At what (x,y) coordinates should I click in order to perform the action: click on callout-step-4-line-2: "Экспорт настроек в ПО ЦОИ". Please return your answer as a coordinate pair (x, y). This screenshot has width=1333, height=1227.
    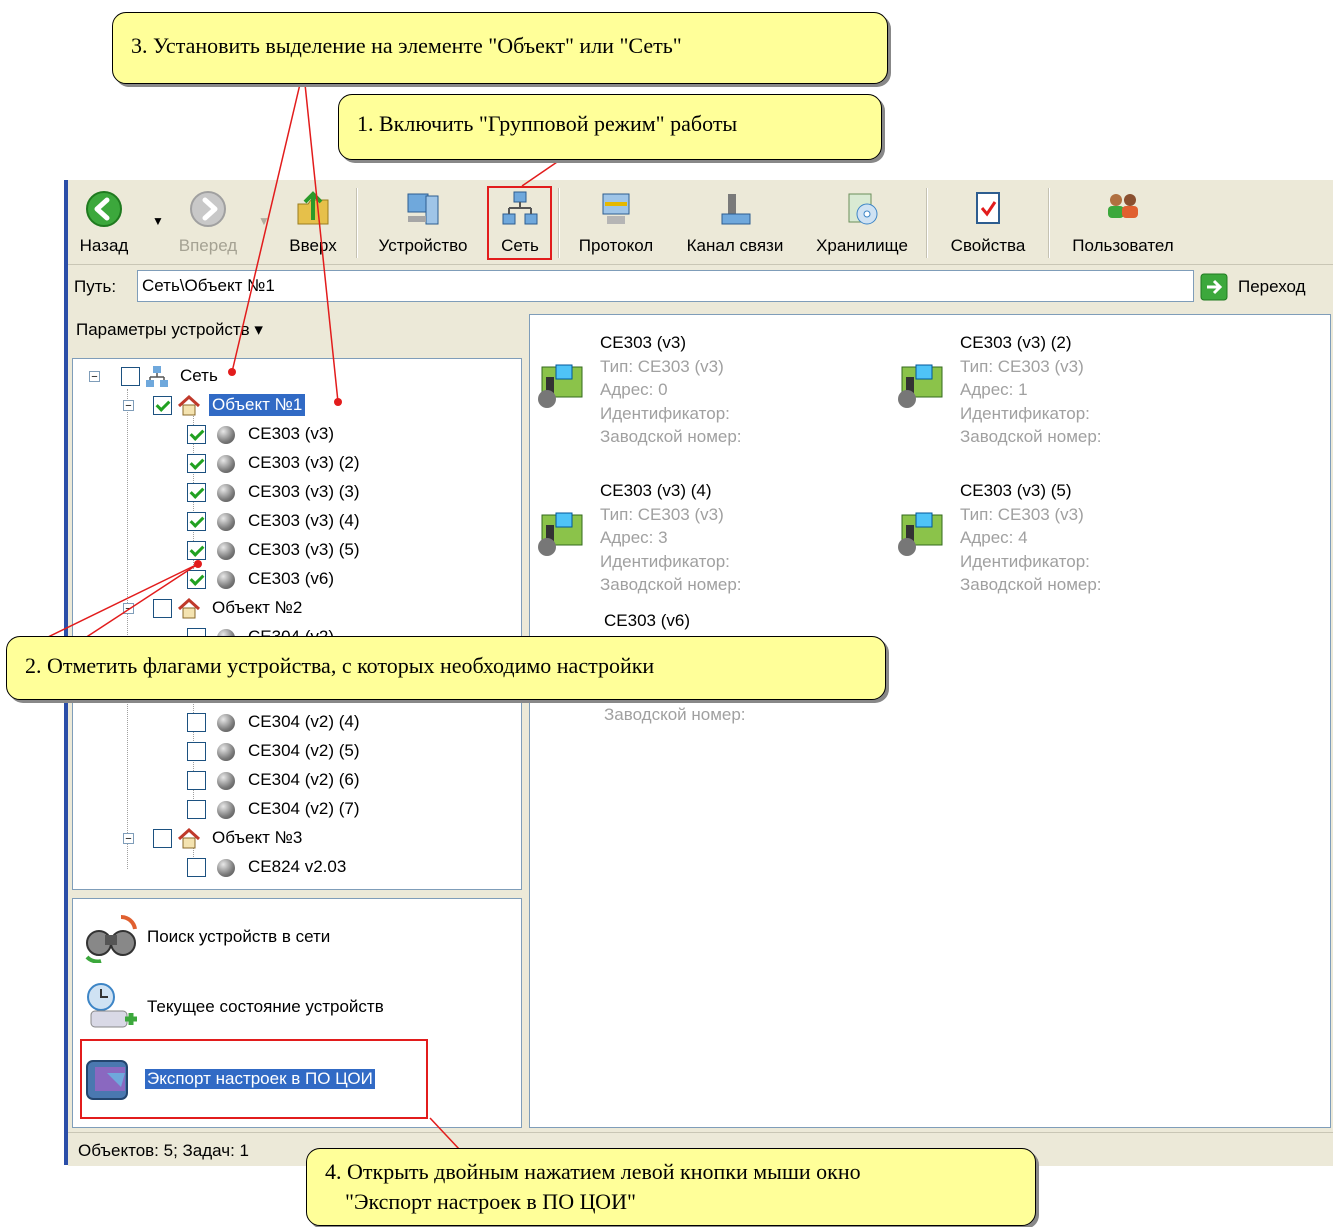
    Looking at the image, I should click on (490, 1201).